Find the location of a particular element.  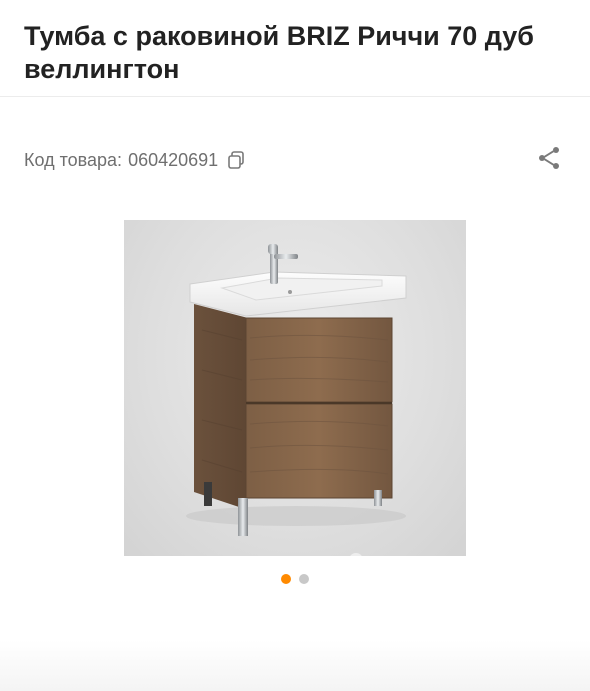

gallery-pagination is located at coordinates (295, 579).